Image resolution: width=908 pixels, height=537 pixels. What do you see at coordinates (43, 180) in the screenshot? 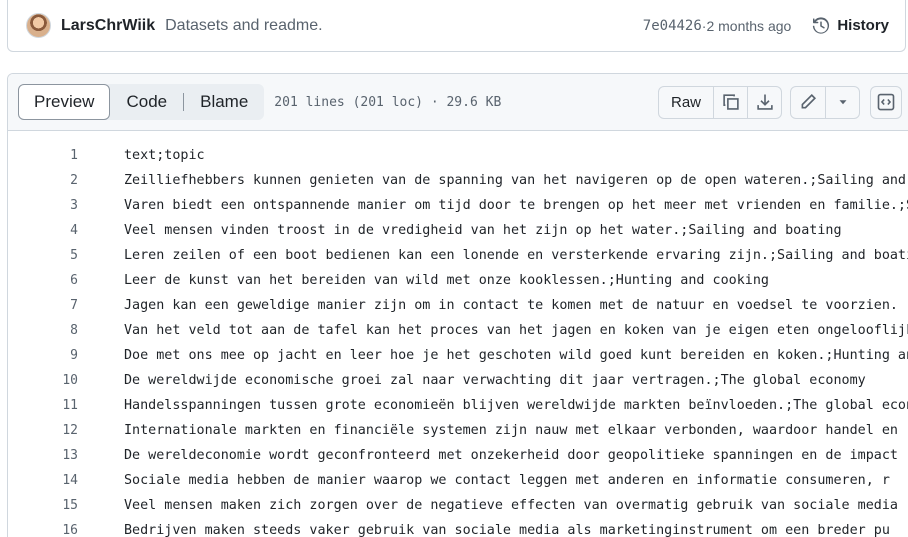
I see `line-number: 2` at bounding box center [43, 180].